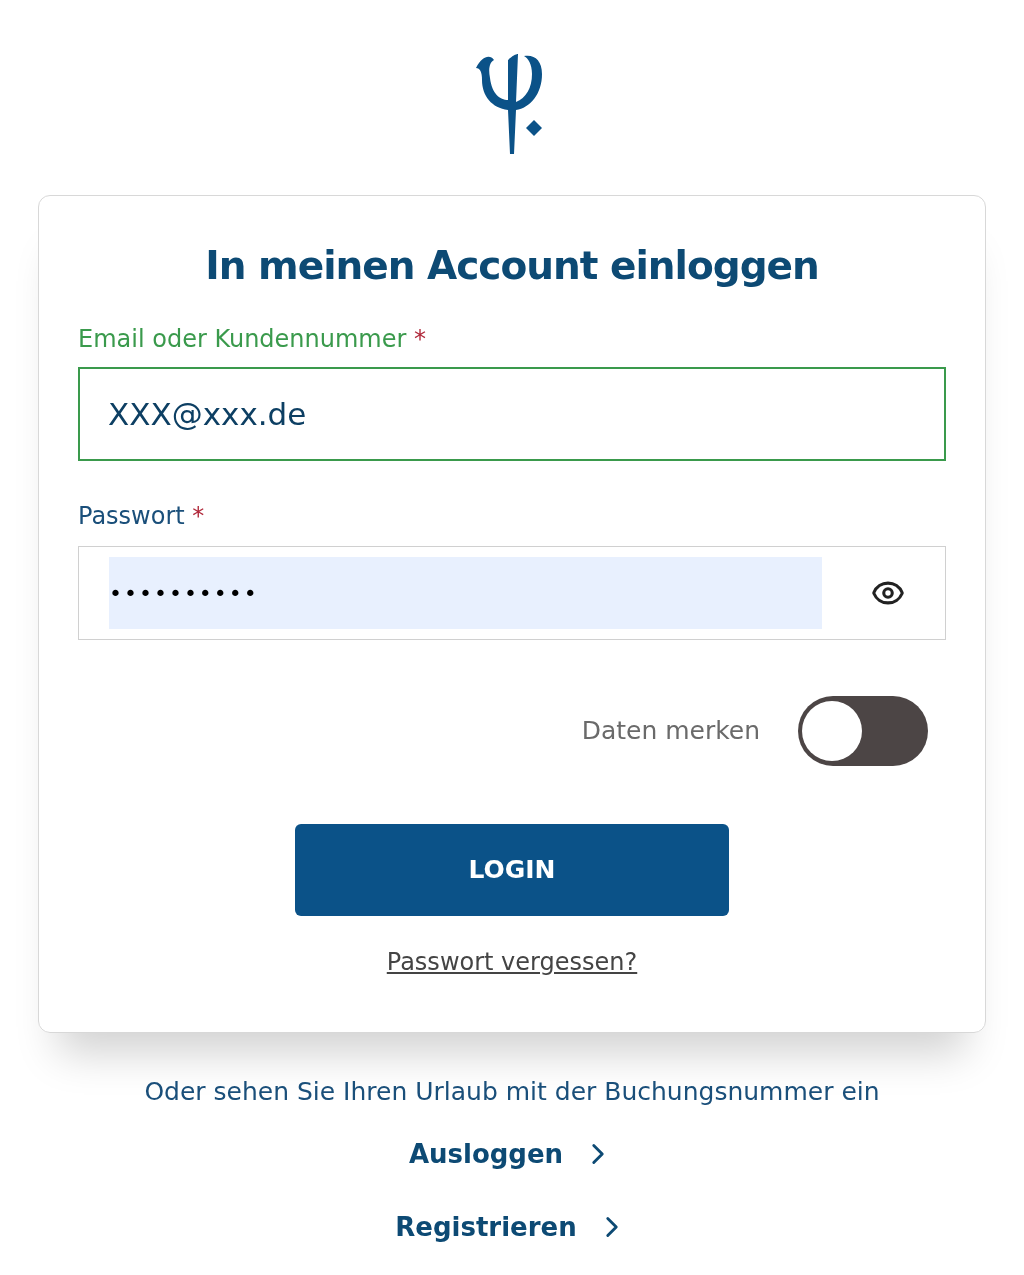 This screenshot has height=1275, width=1024. I want to click on nav-link: Ausloggen, so click(512, 1154).